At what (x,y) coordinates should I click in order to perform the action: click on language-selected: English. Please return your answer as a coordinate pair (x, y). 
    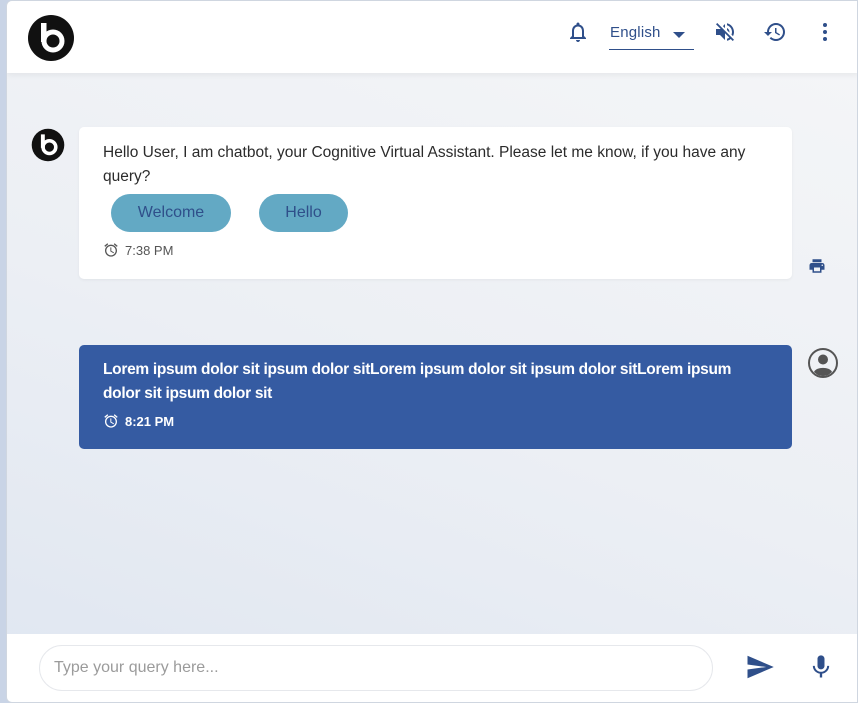
    Looking at the image, I should click on (635, 32).